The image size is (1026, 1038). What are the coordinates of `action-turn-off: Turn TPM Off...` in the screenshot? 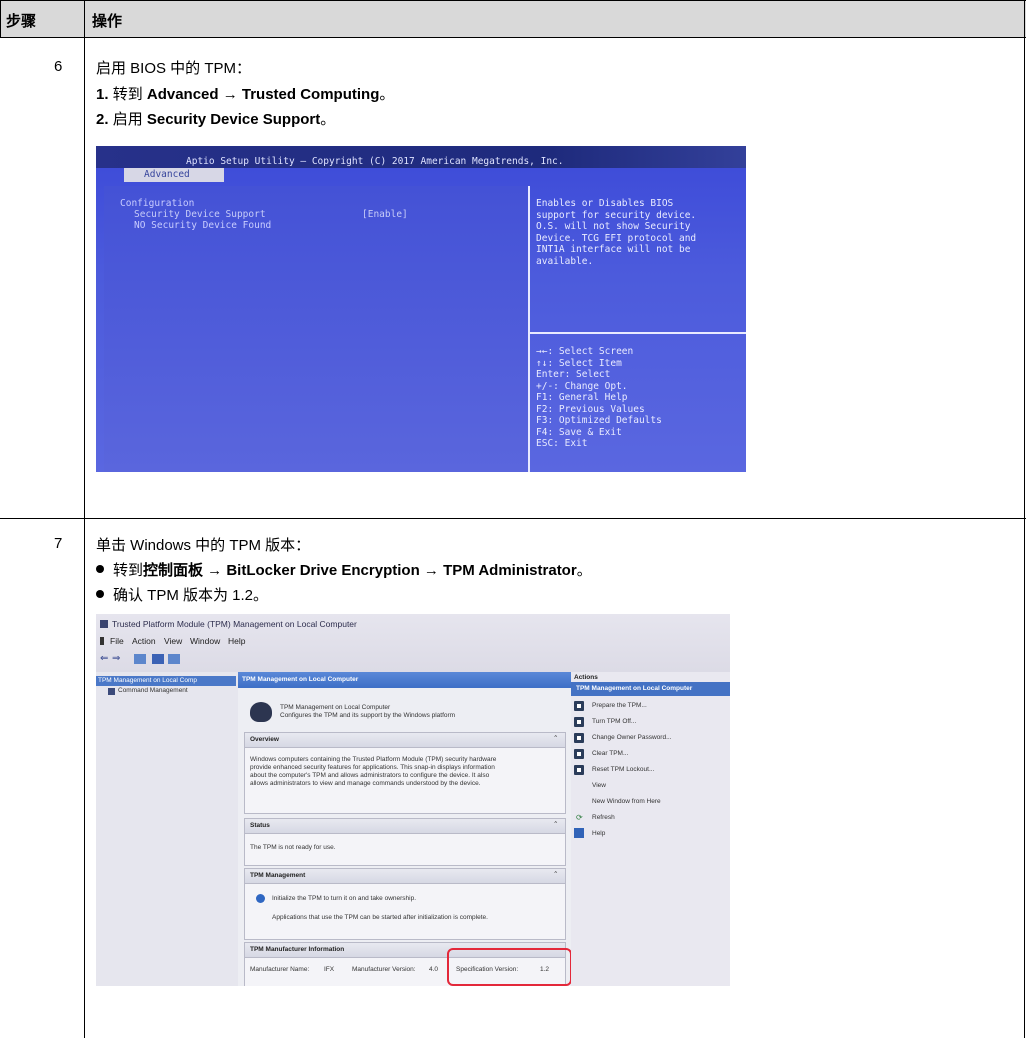 It's located at (614, 722).